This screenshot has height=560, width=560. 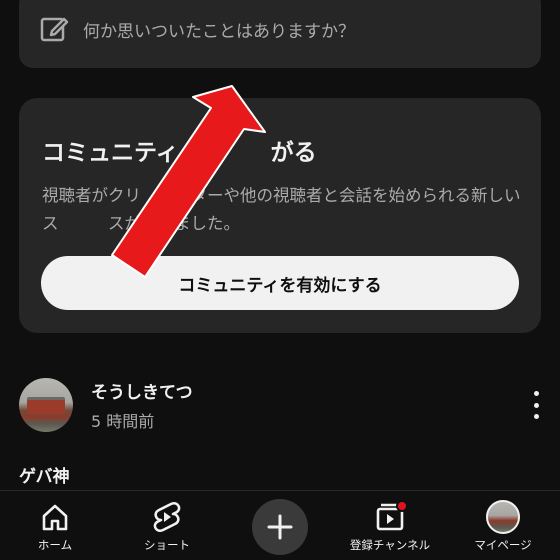 What do you see at coordinates (390, 545) in the screenshot?
I see `nav-subscriptions-label: 登録チャンネル` at bounding box center [390, 545].